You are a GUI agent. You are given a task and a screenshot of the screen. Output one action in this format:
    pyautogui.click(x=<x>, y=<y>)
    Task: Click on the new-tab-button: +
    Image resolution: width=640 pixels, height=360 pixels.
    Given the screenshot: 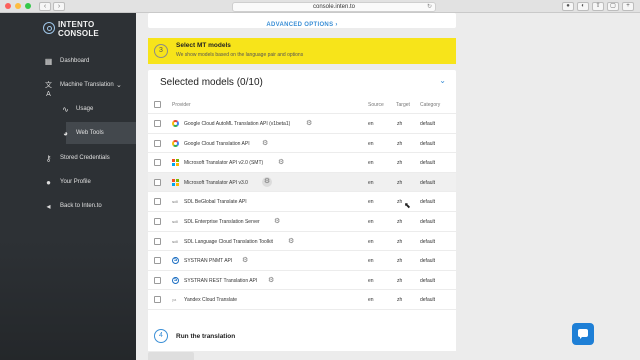 What is the action you would take?
    pyautogui.click(x=628, y=6)
    